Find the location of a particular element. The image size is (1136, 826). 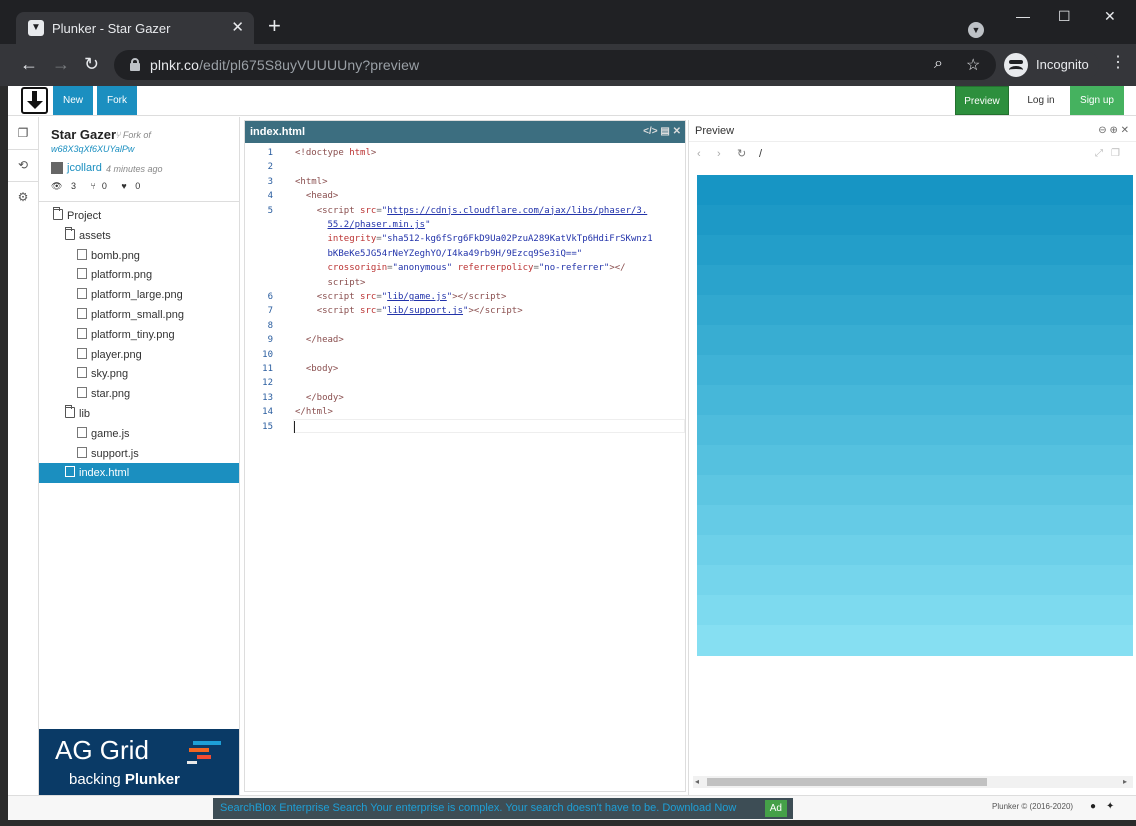

expand-icon: ⤢ is located at coordinates (1099, 154).